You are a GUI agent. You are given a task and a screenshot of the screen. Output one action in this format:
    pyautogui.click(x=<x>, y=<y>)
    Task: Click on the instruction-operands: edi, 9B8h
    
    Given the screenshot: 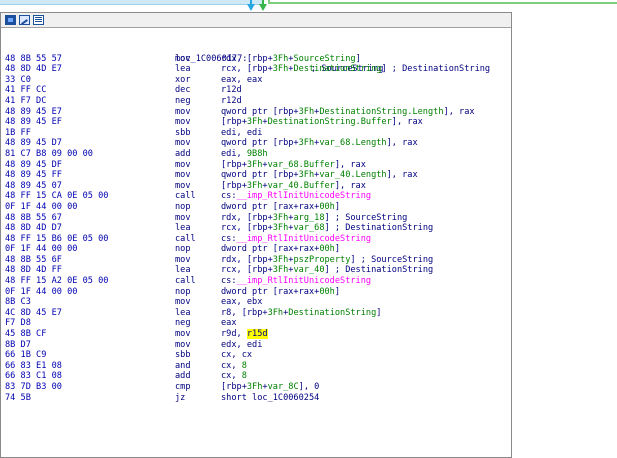 What is the action you would take?
    pyautogui.click(x=244, y=154)
    